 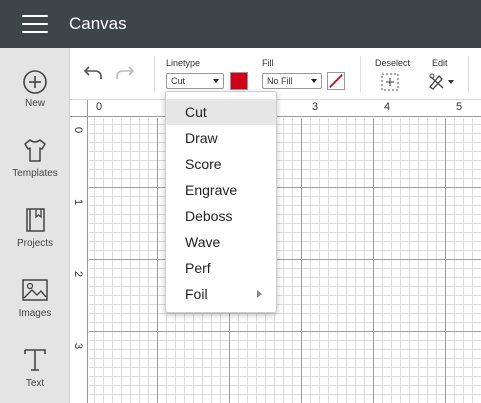 What do you see at coordinates (221, 190) in the screenshot?
I see `menu-item-engrave: Engrave` at bounding box center [221, 190].